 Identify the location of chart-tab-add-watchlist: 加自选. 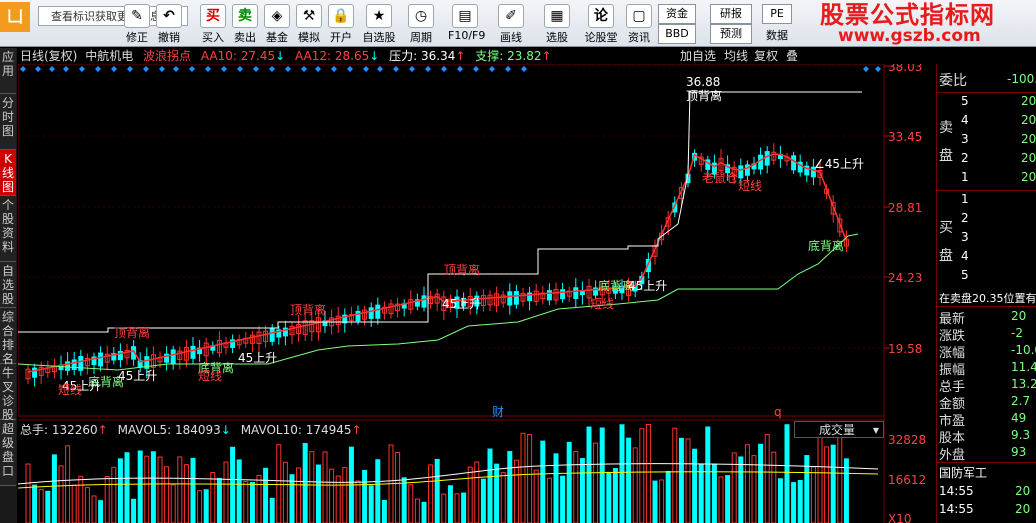
(698, 56).